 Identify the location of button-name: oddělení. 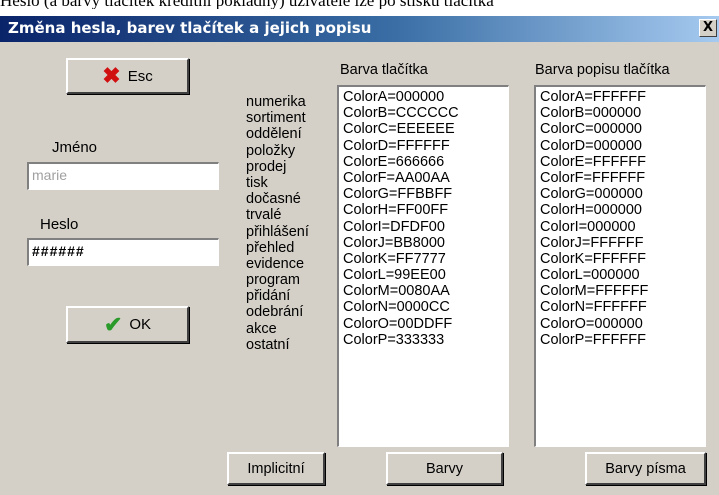
(274, 134).